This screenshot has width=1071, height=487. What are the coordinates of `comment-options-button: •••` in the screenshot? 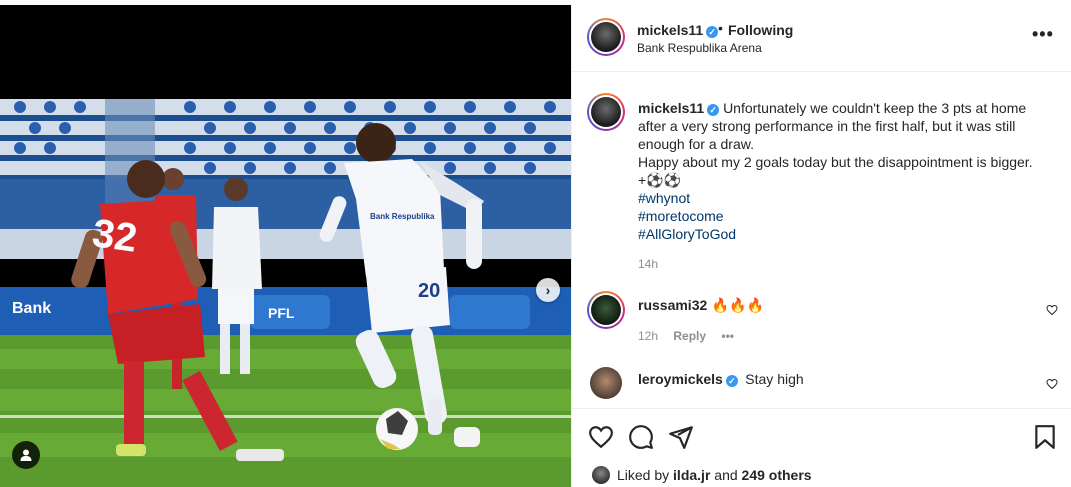 It's located at (727, 336).